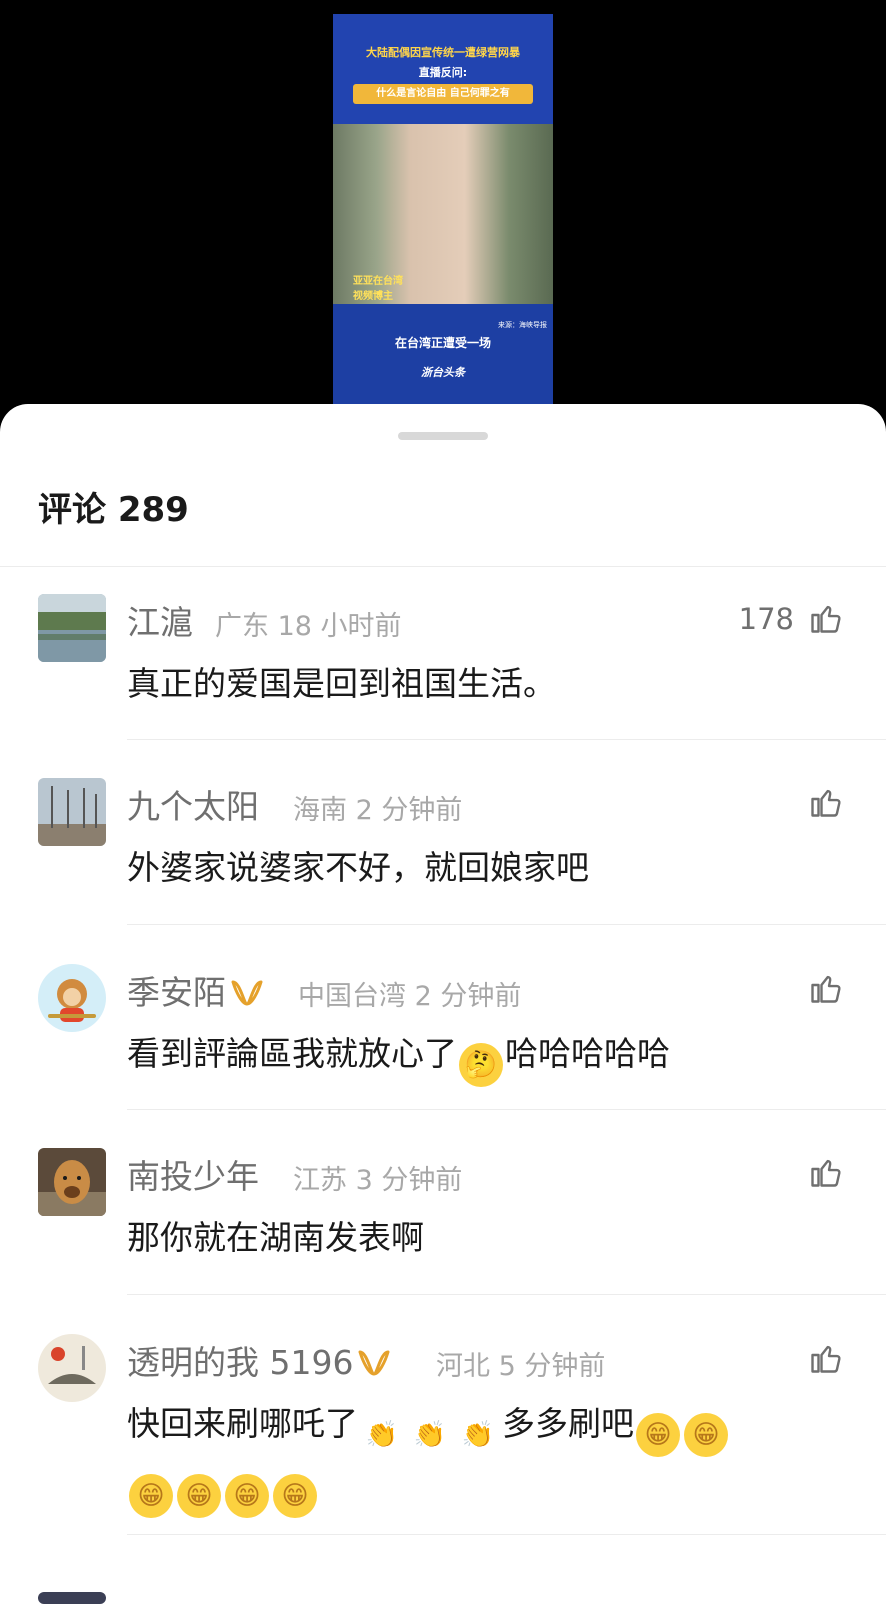  I want to click on drag-handle, so click(443, 436).